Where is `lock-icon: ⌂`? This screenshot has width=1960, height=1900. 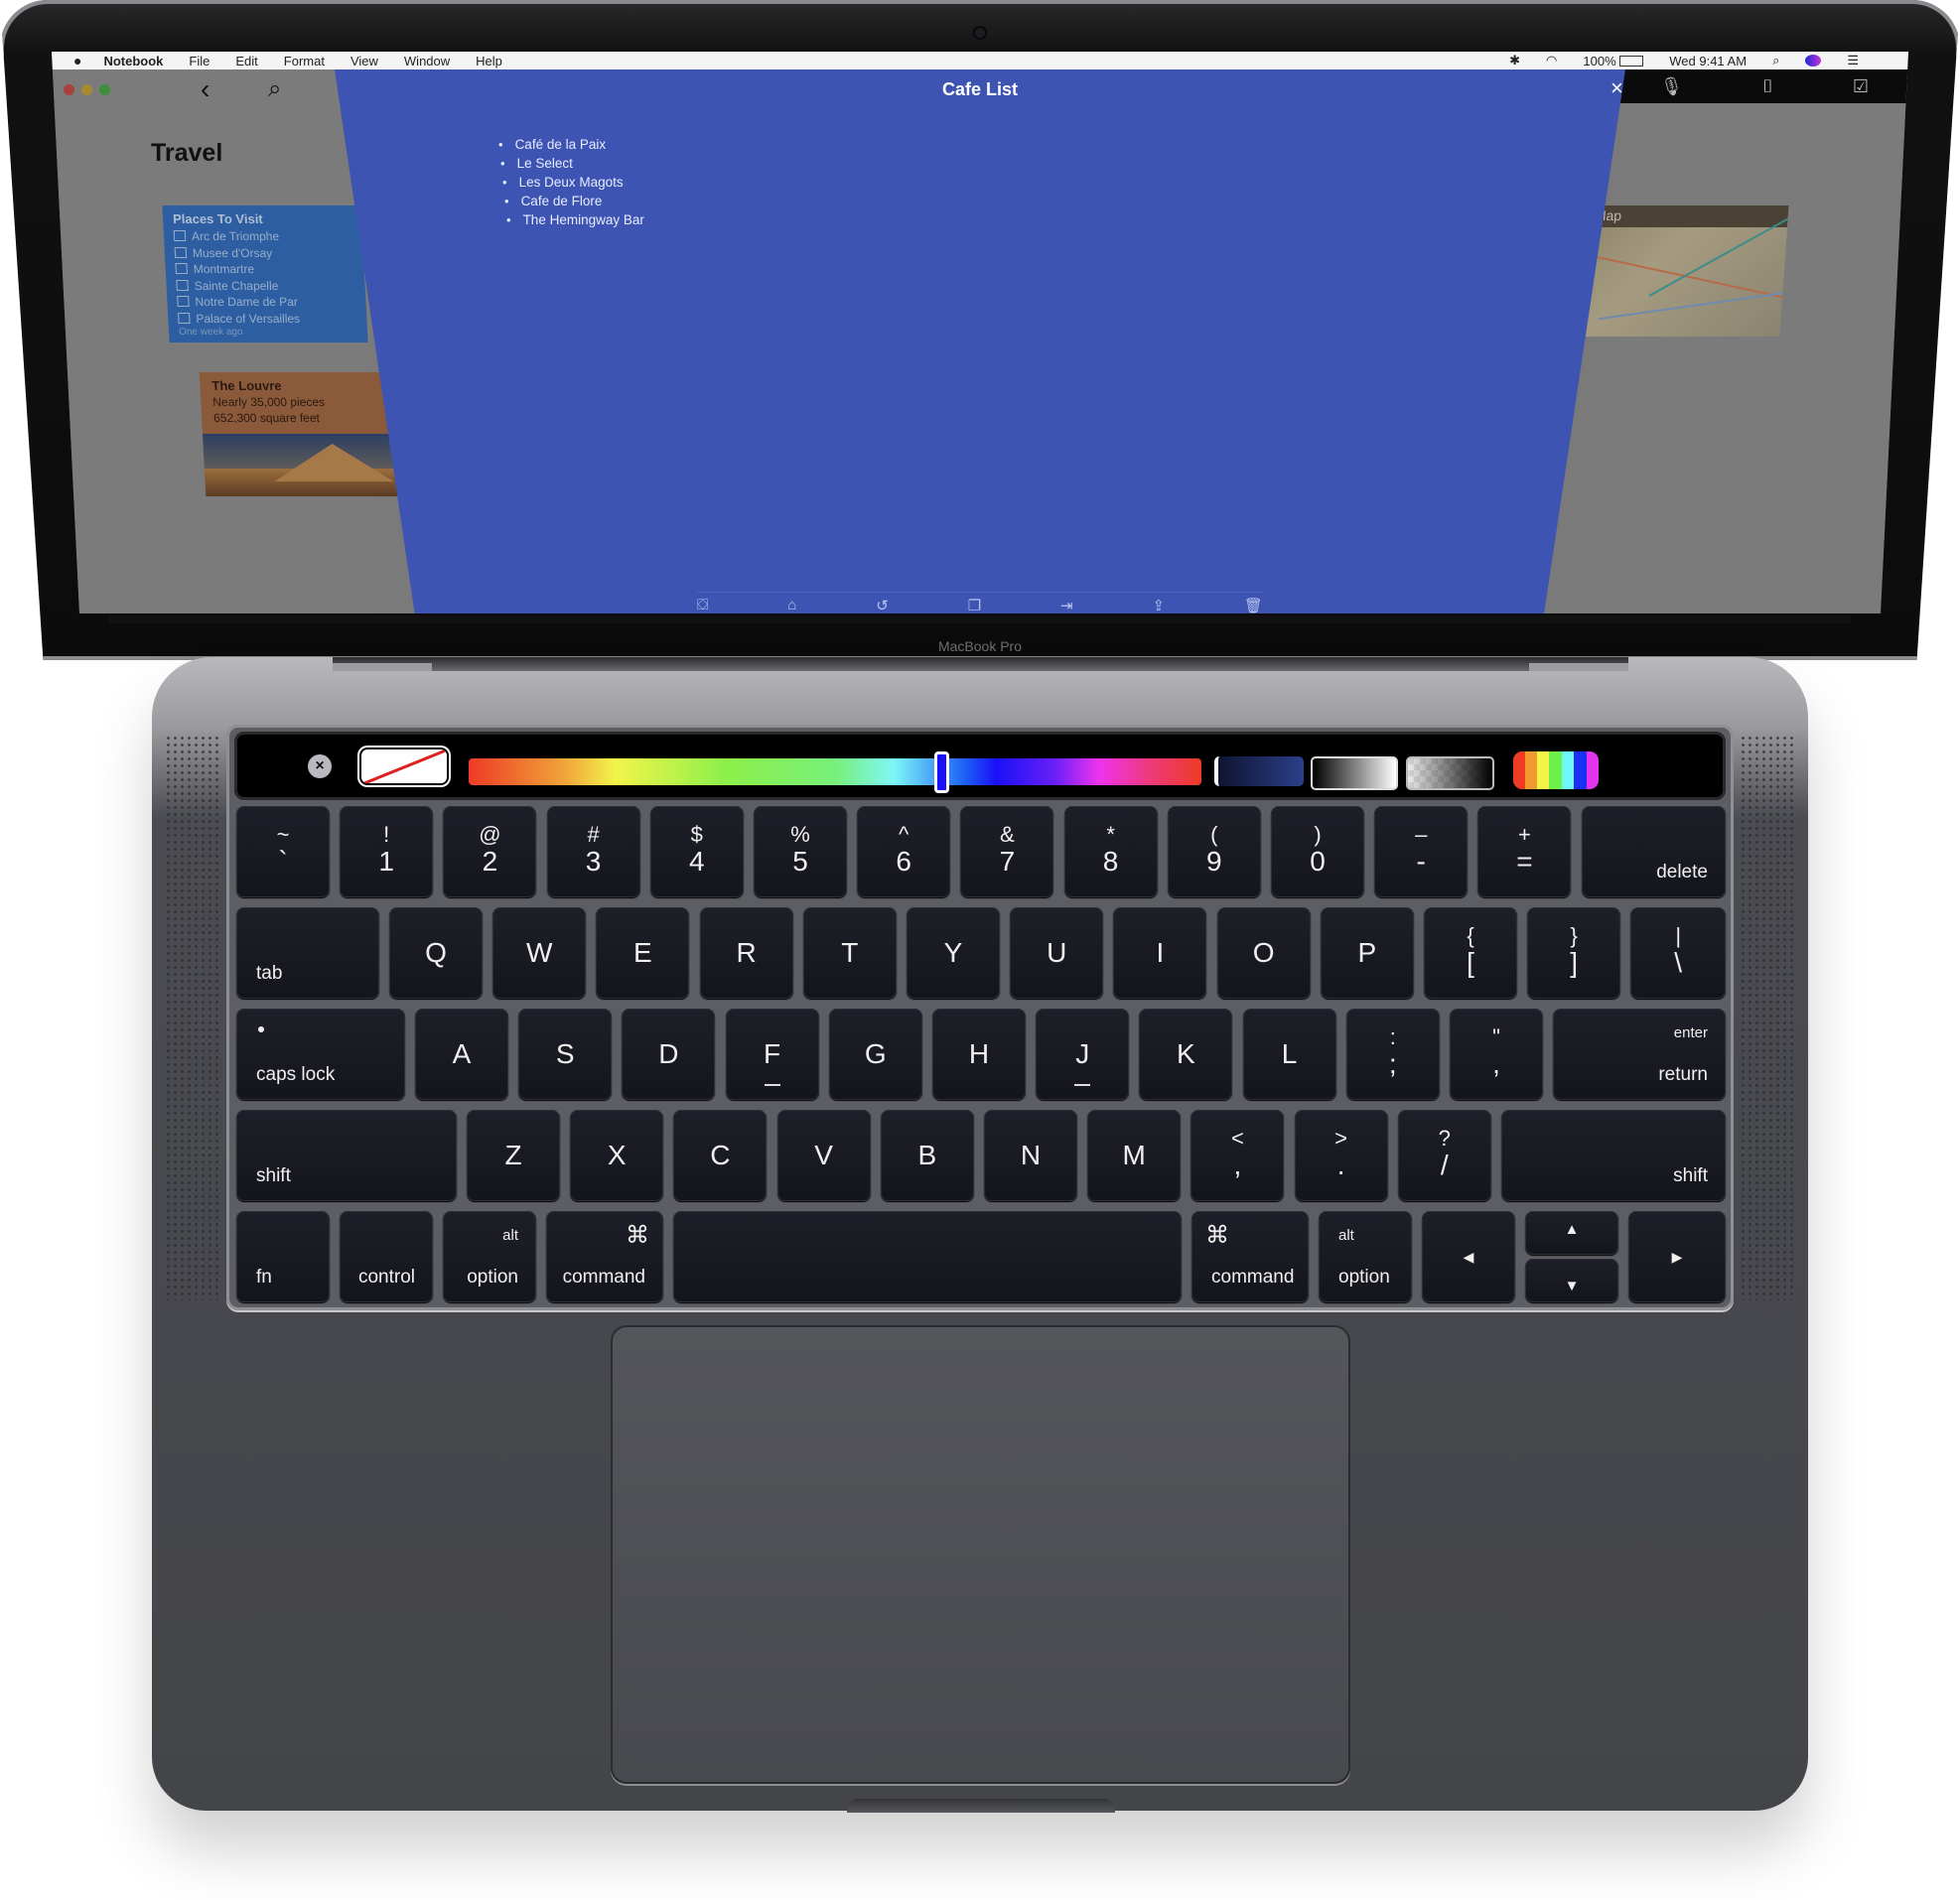
lock-icon: ⌂ is located at coordinates (791, 605).